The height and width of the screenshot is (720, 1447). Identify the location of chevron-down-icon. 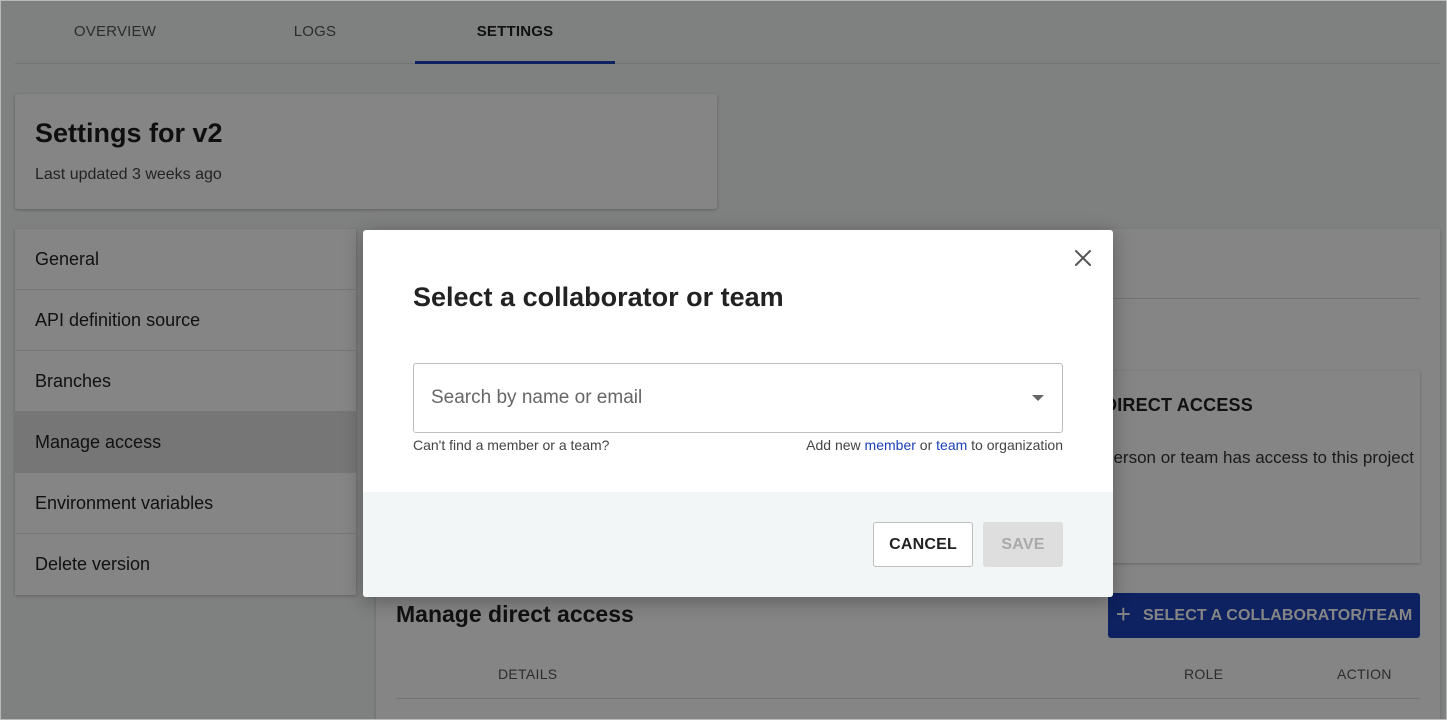
(1038, 398).